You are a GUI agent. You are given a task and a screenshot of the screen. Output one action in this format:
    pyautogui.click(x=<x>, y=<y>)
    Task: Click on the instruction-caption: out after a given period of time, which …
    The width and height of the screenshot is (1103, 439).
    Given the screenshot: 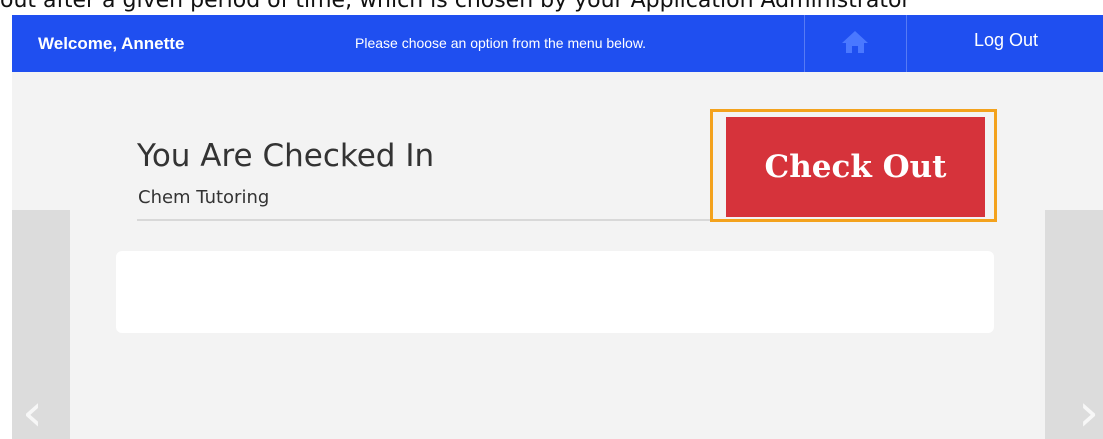 What is the action you would take?
    pyautogui.click(x=455, y=6)
    